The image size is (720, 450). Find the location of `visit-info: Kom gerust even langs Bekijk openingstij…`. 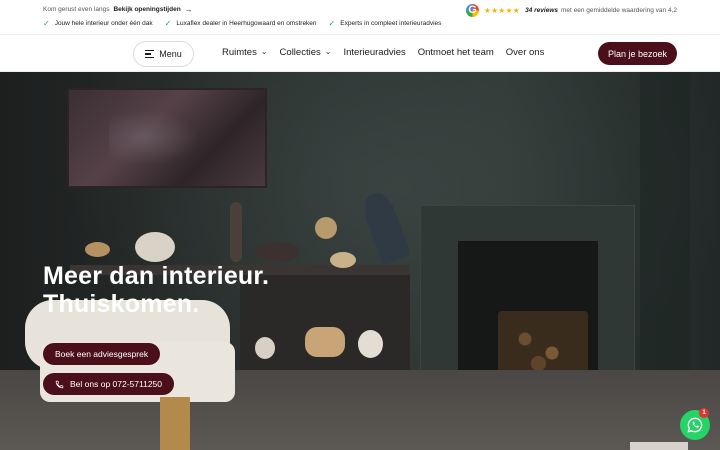

visit-info: Kom gerust even langs Bekijk openingstij… is located at coordinates (118, 9).